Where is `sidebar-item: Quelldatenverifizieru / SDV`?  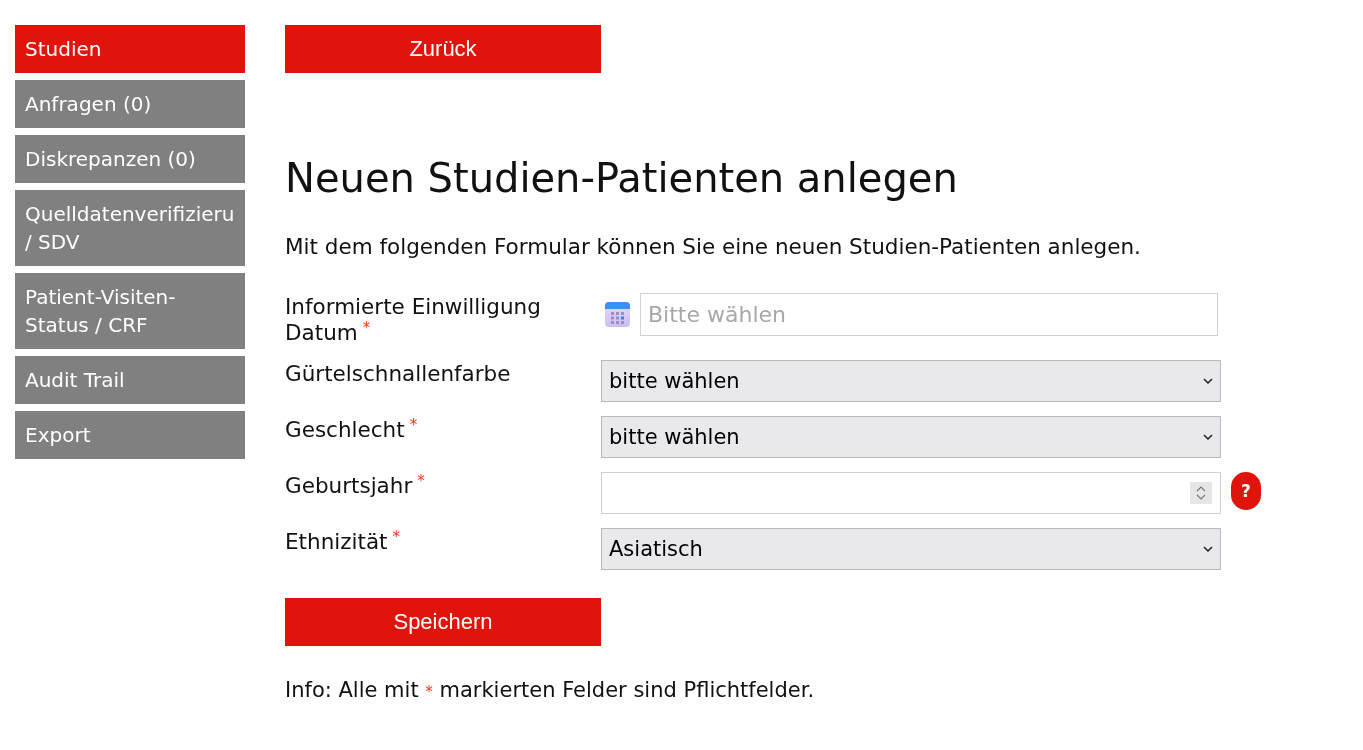 sidebar-item: Quelldatenverifizieru / SDV is located at coordinates (130, 228).